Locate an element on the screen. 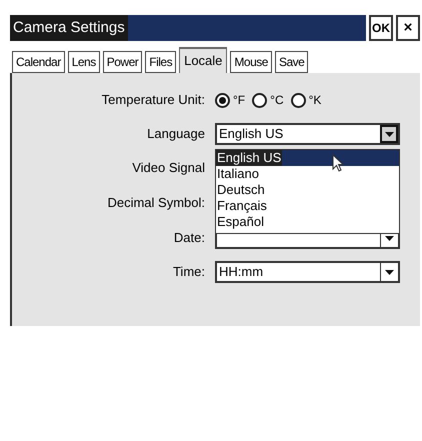 This screenshot has width=422, height=441. field-label: Language is located at coordinates (176, 134).